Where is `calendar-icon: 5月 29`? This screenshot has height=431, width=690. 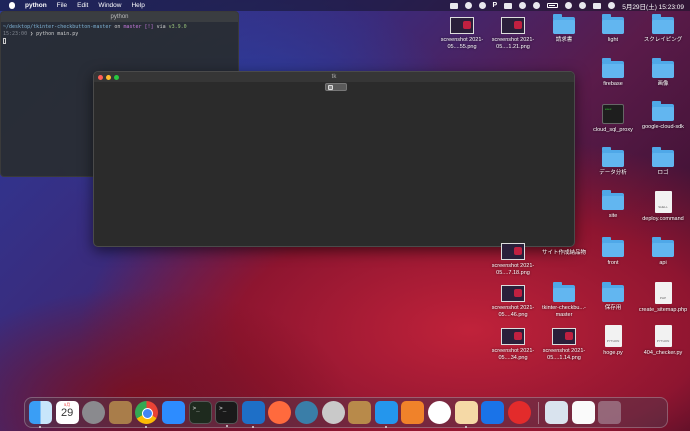 calendar-icon: 5月 29 is located at coordinates (67, 412).